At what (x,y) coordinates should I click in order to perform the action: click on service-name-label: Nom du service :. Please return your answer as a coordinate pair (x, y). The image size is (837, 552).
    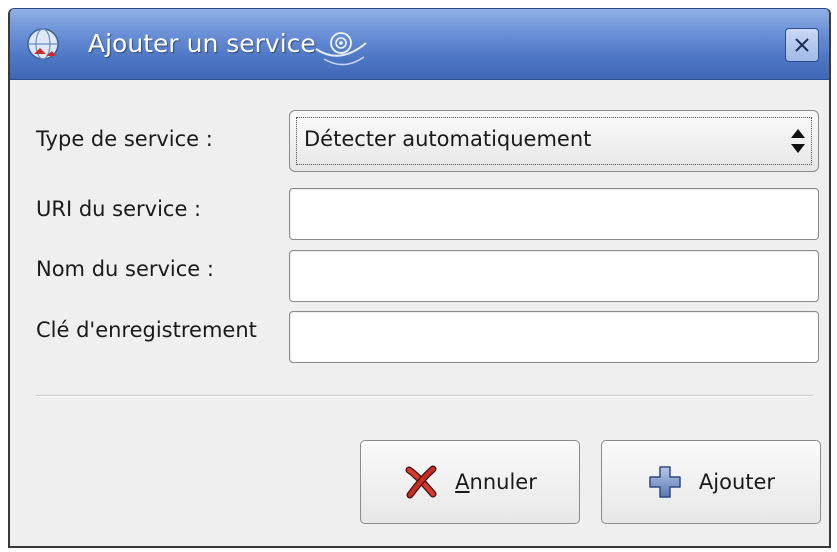
    Looking at the image, I should click on (125, 269).